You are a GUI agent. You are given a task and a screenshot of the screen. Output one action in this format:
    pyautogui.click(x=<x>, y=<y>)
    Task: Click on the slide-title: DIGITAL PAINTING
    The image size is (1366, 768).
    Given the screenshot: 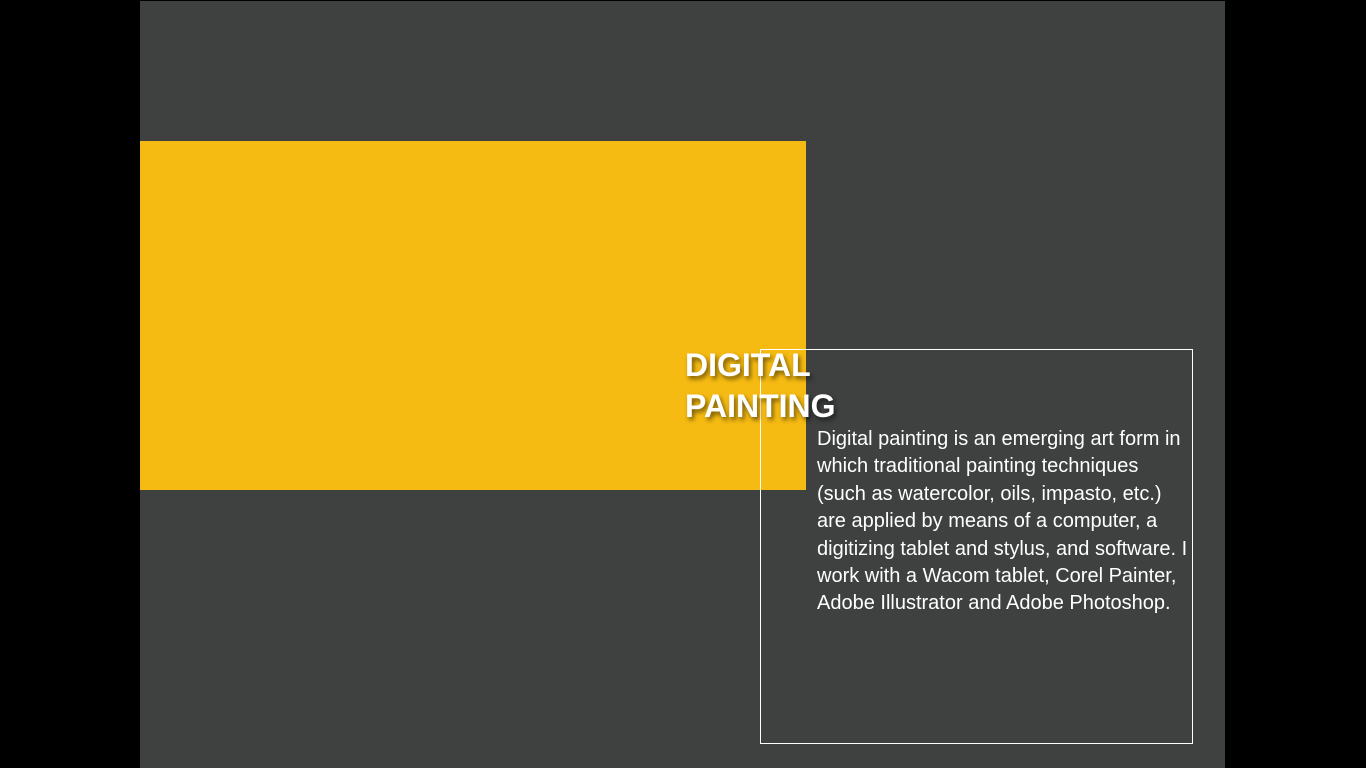 What is the action you would take?
    pyautogui.click(x=760, y=386)
    